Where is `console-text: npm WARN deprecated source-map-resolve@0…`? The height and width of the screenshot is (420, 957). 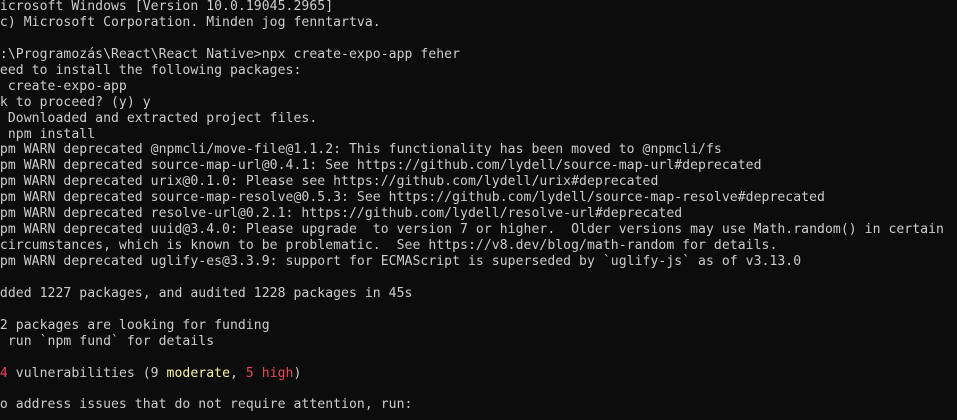 console-text: npm WARN deprecated source-map-resolve@0… is located at coordinates (412, 198).